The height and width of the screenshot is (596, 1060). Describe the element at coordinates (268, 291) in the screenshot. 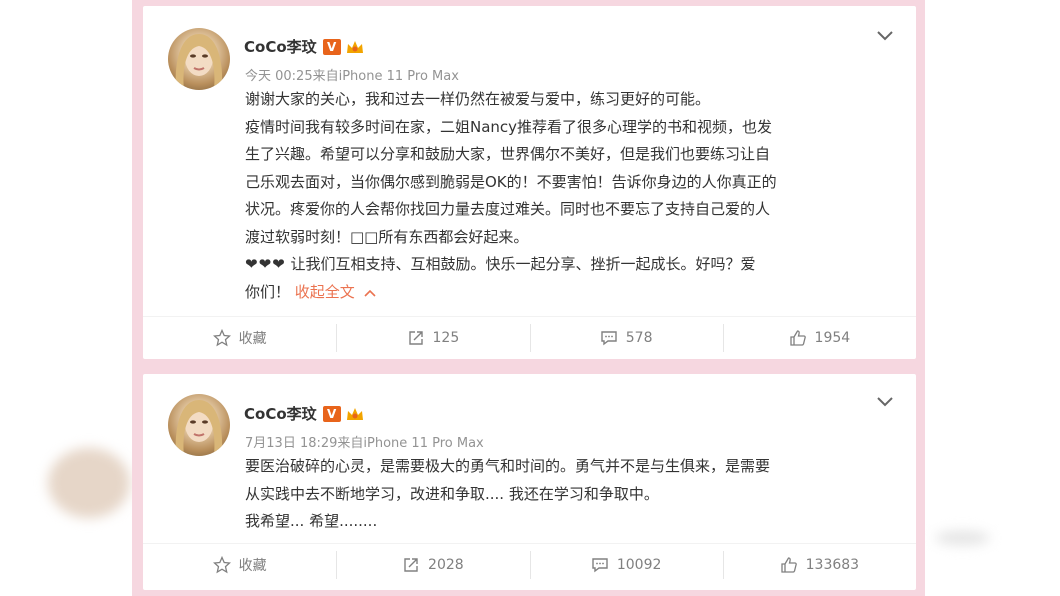

I see `post-text-fragment: 你们！` at that location.